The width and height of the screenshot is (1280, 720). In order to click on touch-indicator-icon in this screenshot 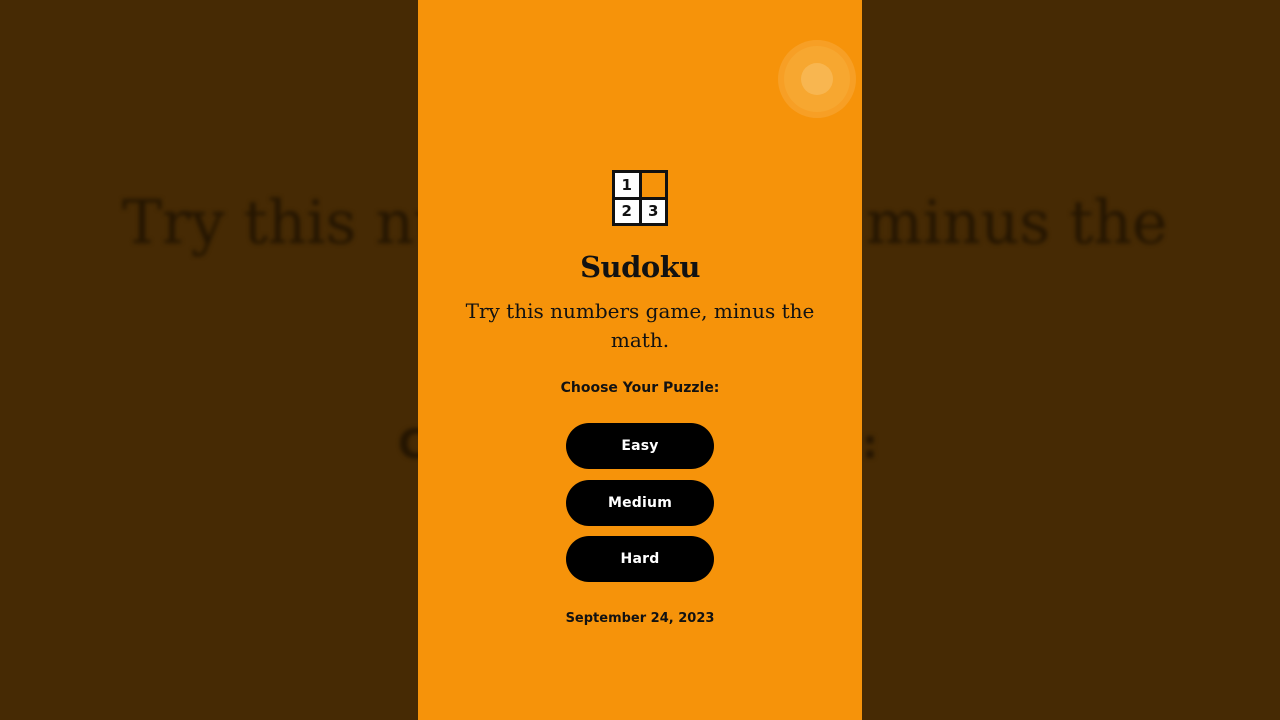, I will do `click(817, 79)`.